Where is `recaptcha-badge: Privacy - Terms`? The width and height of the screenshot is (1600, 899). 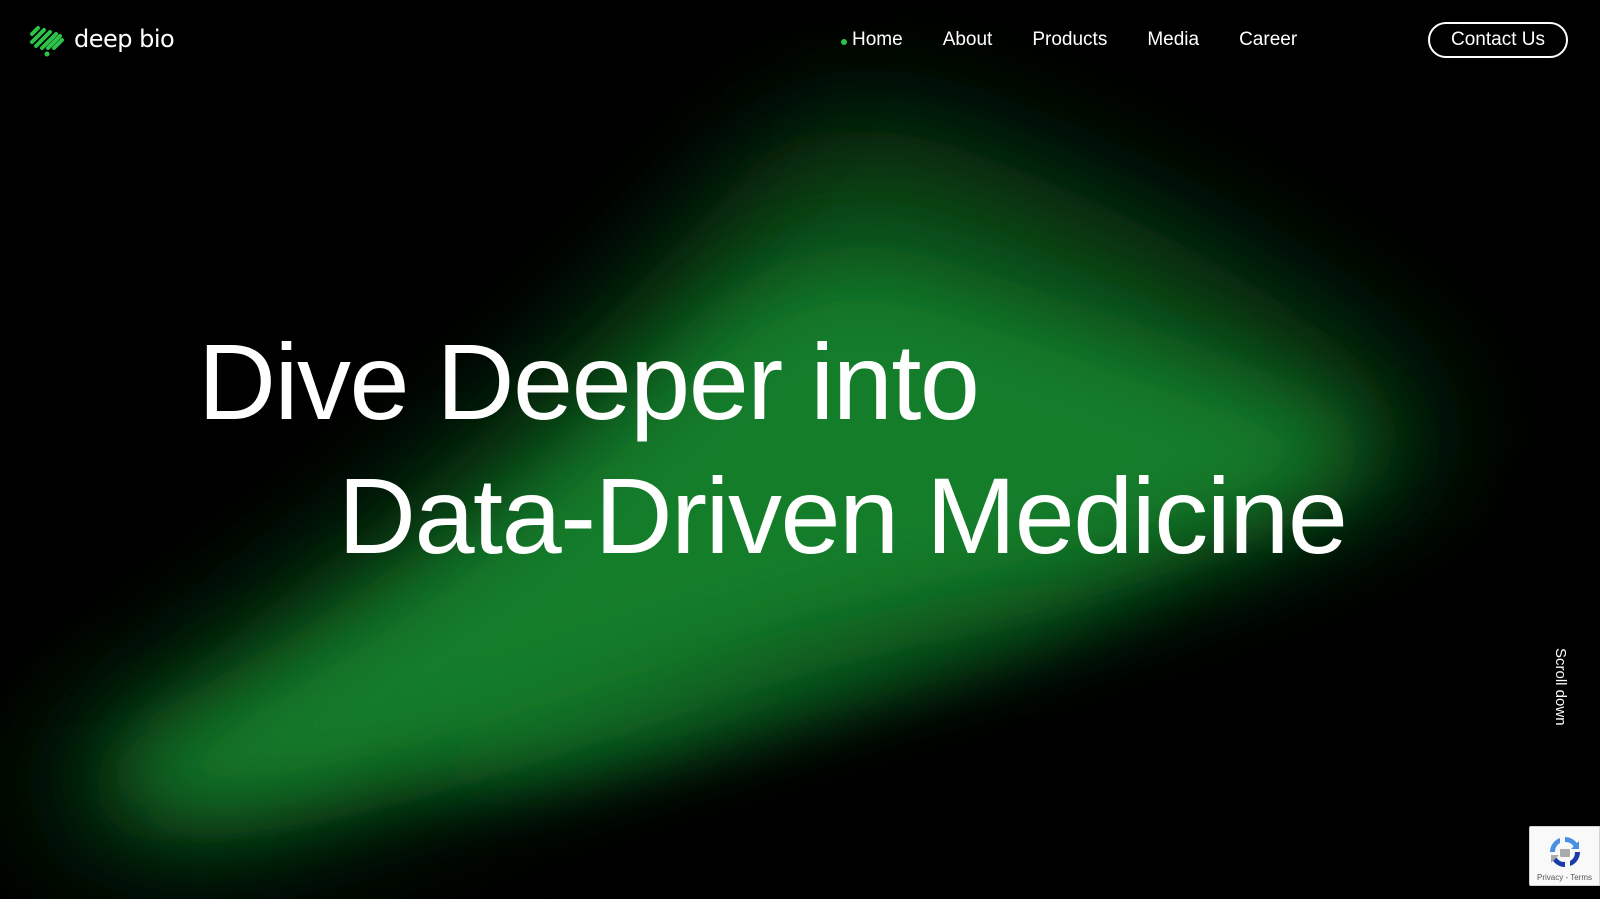 recaptcha-badge: Privacy - Terms is located at coordinates (1564, 856).